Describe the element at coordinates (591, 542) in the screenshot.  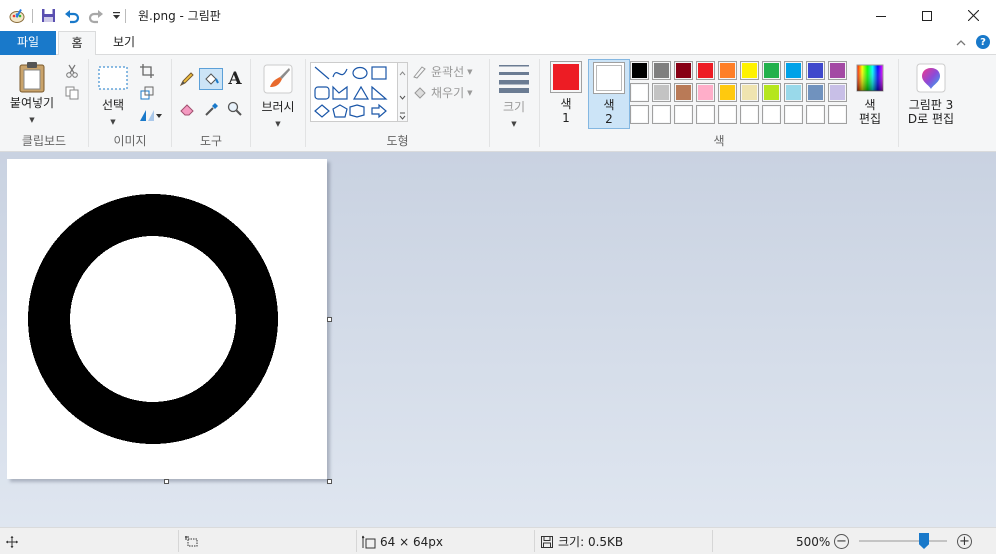
I see `file-size-text: 크기: 0.5KB` at that location.